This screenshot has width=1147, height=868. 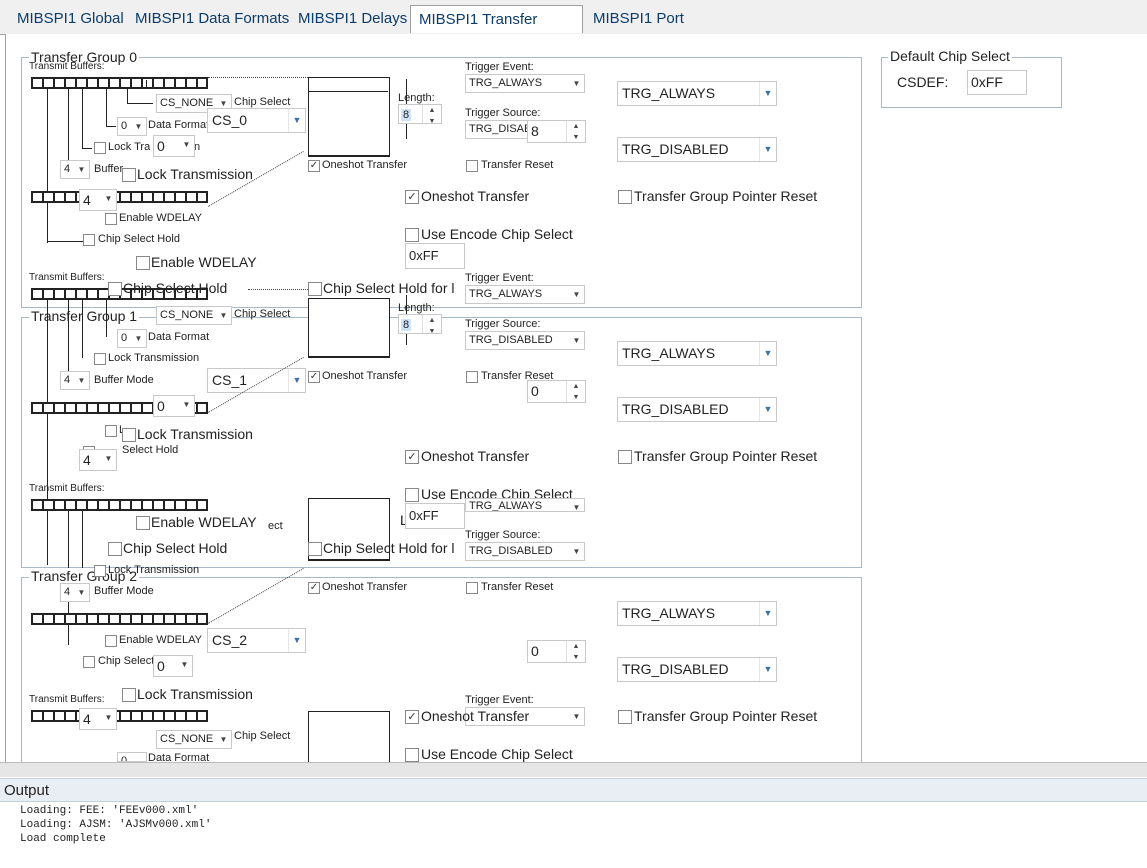 I want to click on trigger-event-label: Trigger Event:, so click(x=499, y=67).